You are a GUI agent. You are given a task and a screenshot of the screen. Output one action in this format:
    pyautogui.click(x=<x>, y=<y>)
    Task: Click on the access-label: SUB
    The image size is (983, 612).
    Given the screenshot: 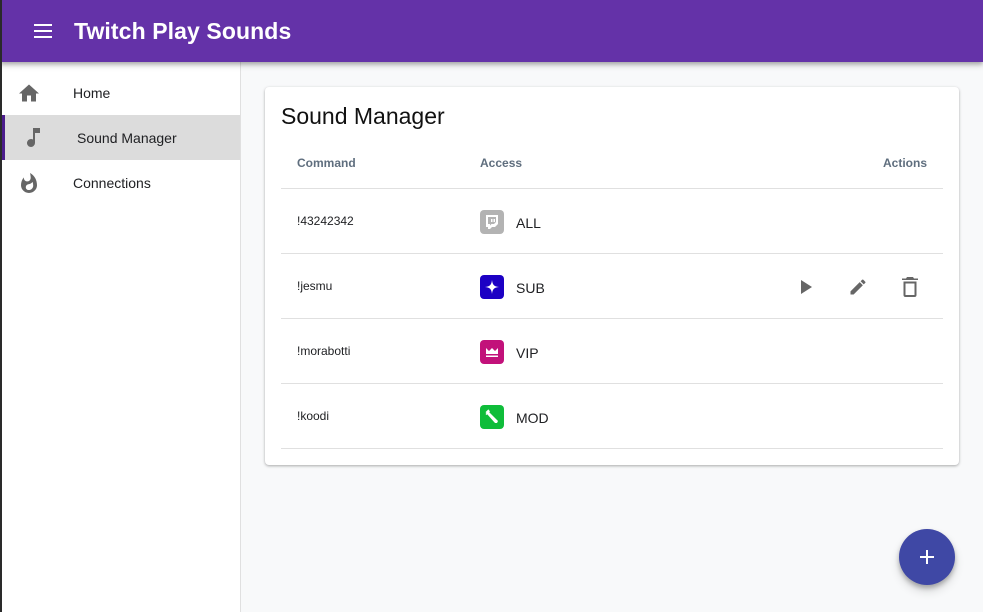 What is the action you would take?
    pyautogui.click(x=530, y=288)
    